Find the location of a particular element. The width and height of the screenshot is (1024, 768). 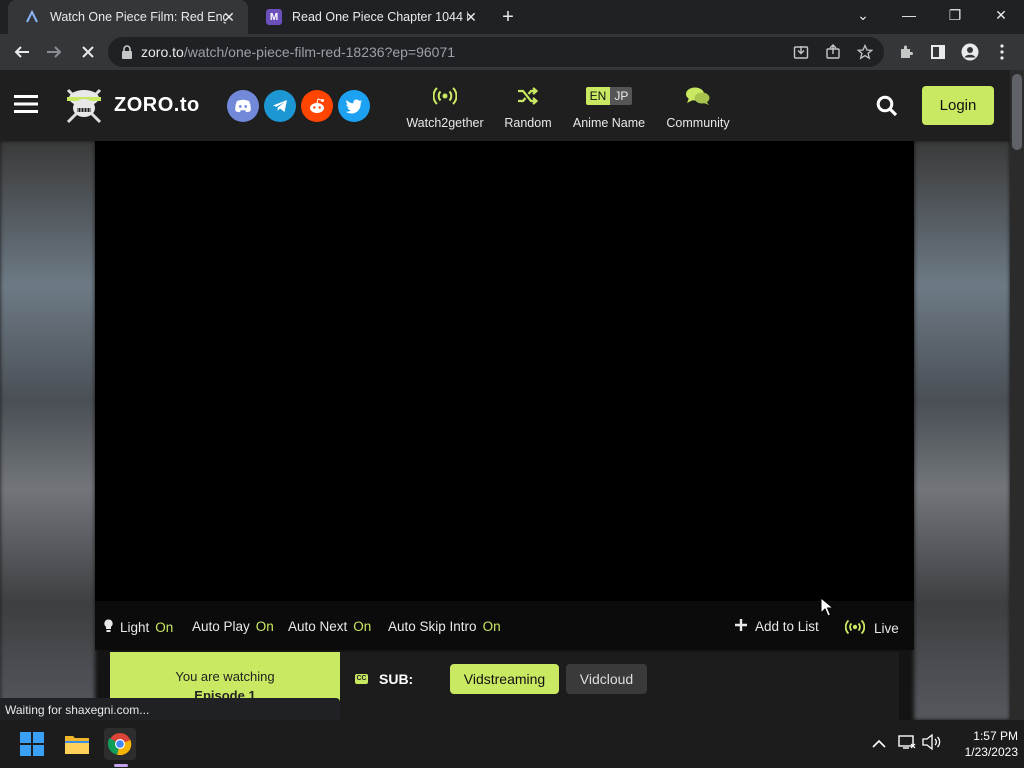

autonext-toggle: Auto Next On is located at coordinates (329, 626).